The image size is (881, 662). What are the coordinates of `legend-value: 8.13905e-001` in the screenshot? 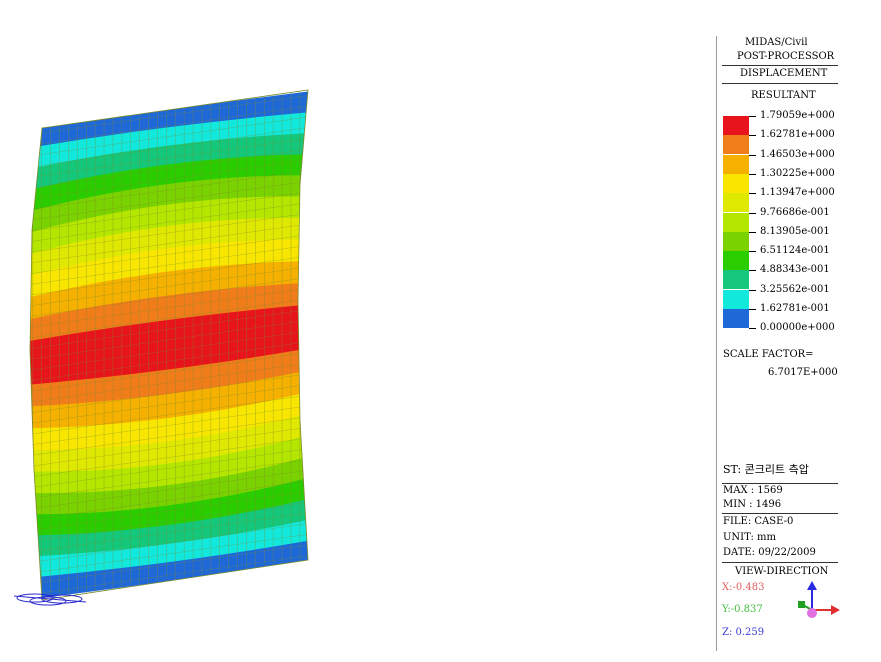 It's located at (795, 231).